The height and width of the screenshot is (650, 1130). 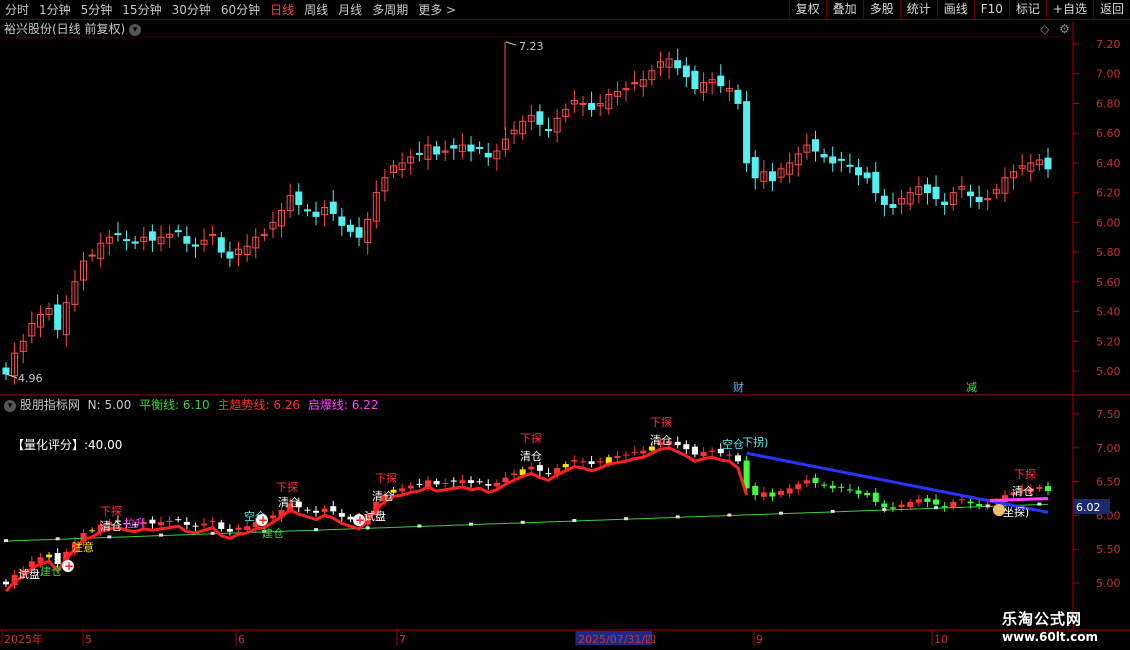 I want to click on tool-button-8: 返回, so click(x=1111, y=10).